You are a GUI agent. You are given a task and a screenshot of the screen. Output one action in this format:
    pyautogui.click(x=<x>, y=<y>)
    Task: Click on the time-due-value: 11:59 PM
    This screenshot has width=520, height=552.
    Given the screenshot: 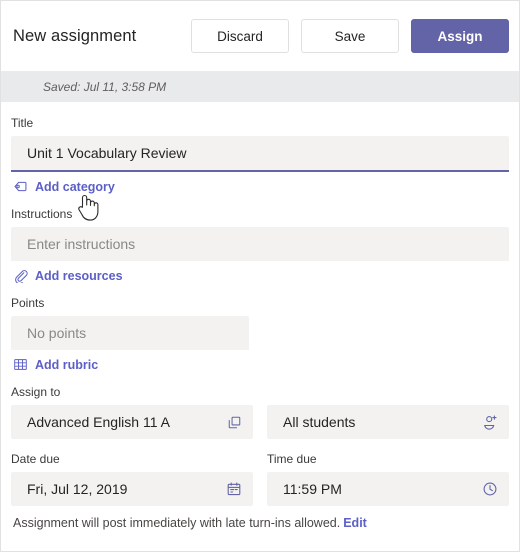 What is the action you would take?
    pyautogui.click(x=312, y=489)
    